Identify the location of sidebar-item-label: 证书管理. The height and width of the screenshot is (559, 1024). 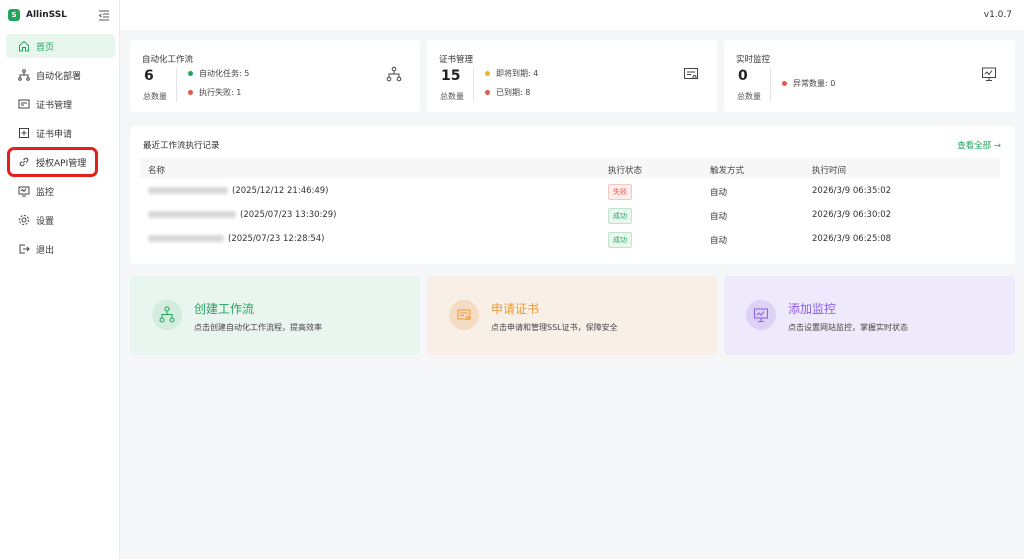
(54, 105).